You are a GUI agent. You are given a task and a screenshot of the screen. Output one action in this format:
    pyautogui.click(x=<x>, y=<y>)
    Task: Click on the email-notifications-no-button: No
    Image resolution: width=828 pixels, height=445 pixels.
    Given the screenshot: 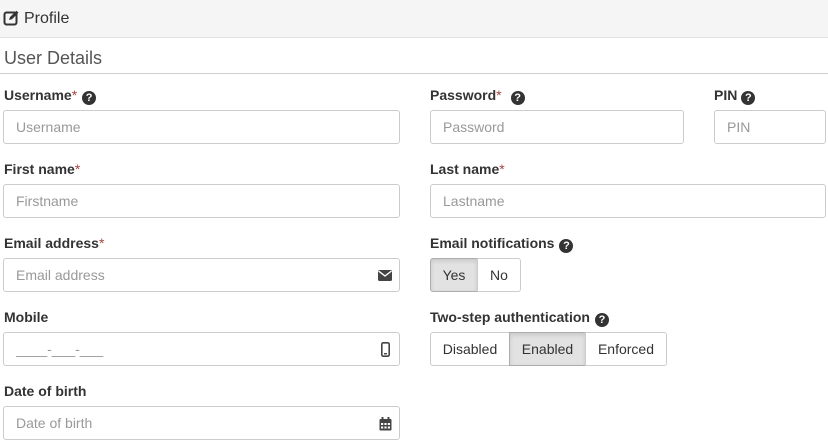 What is the action you would take?
    pyautogui.click(x=499, y=275)
    